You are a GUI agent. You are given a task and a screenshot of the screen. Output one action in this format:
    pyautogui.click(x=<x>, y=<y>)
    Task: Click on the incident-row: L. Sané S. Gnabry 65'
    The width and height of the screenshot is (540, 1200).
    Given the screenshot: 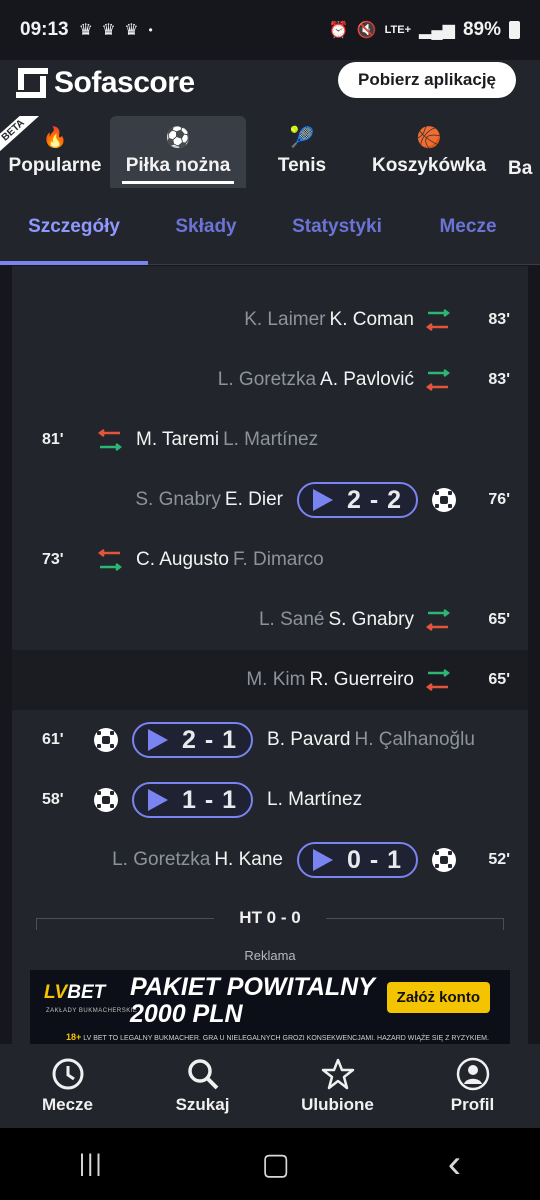 What is the action you would take?
    pyautogui.click(x=270, y=620)
    